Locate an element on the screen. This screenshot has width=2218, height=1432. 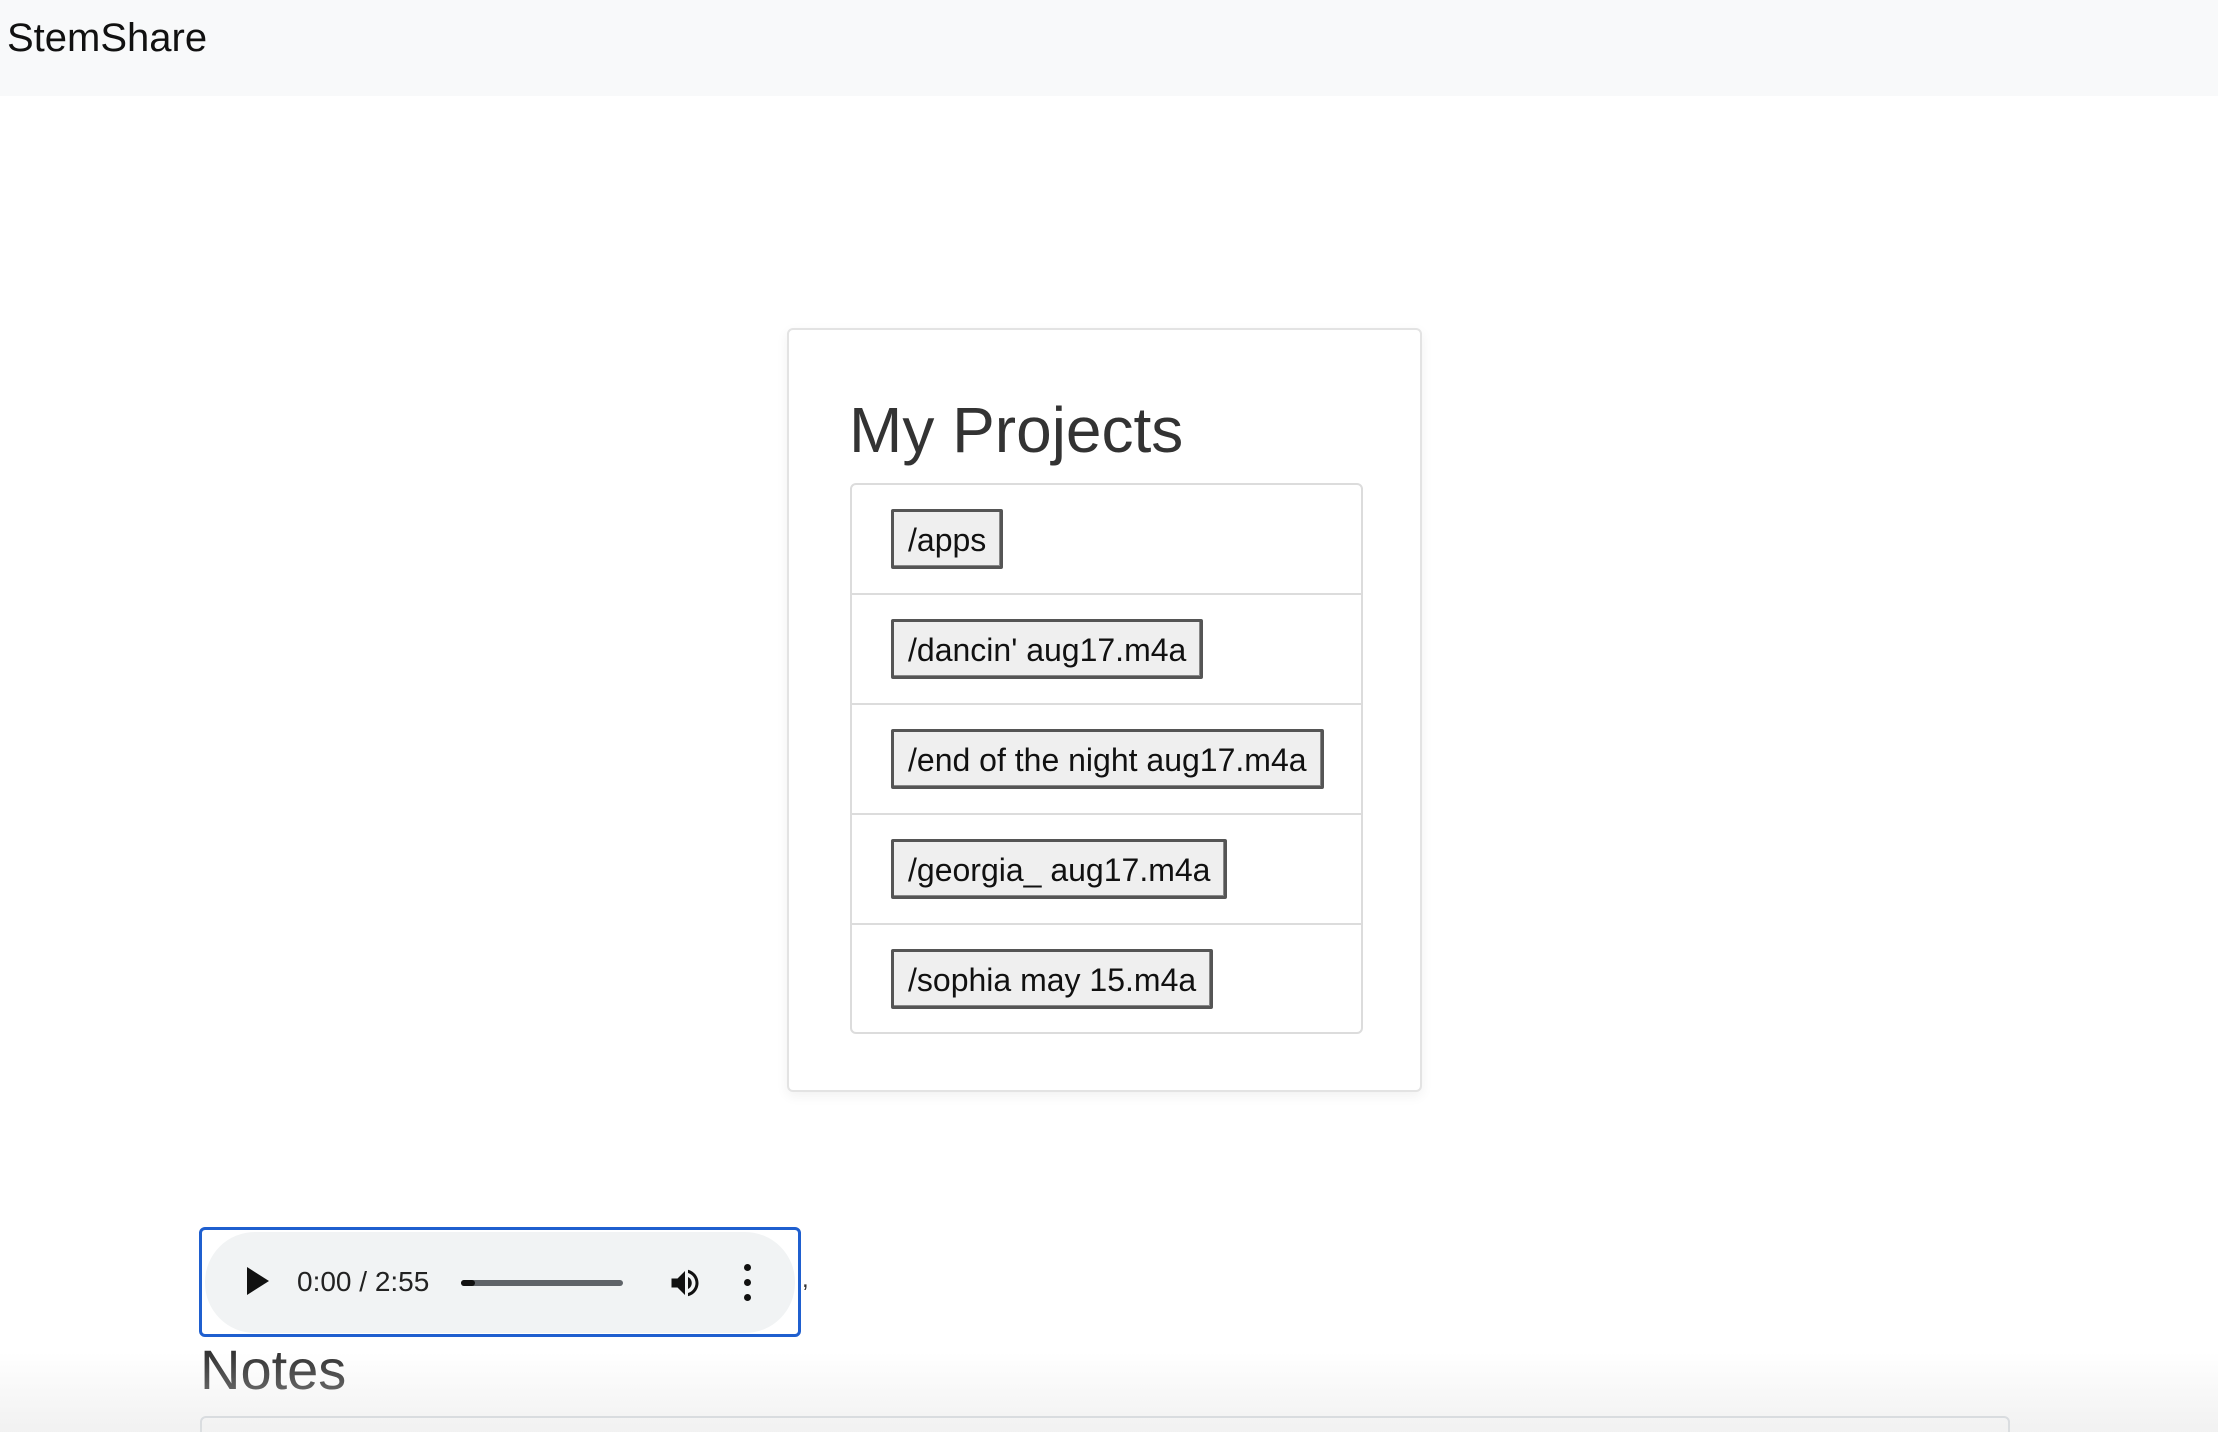
time-display: 0:00 / 2:55 is located at coordinates (363, 1281).